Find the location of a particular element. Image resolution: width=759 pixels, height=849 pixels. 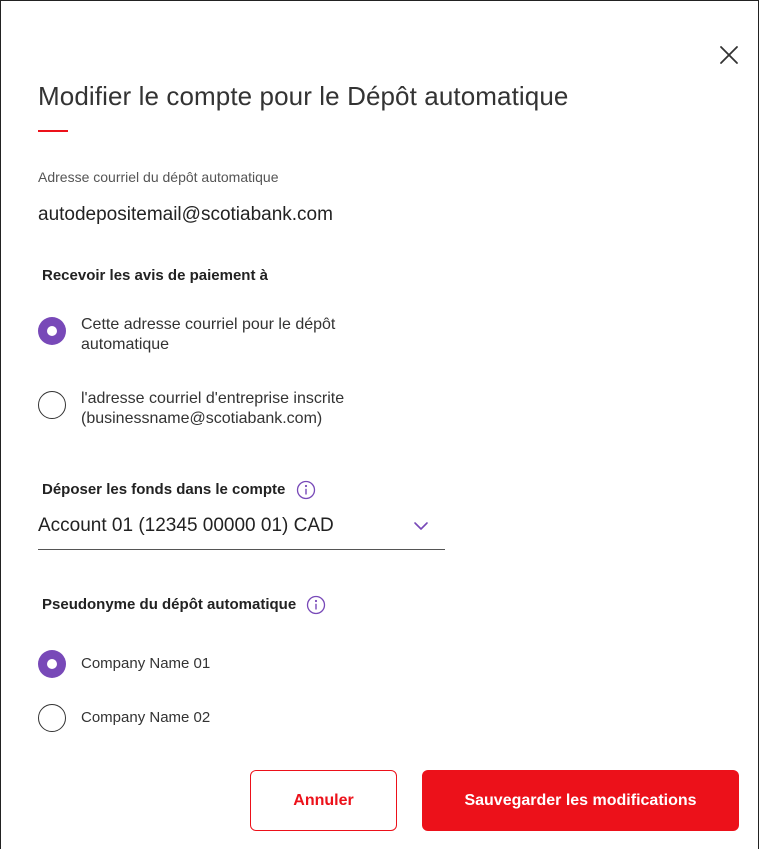

radio-label: Company Name 01 is located at coordinates (146, 663).